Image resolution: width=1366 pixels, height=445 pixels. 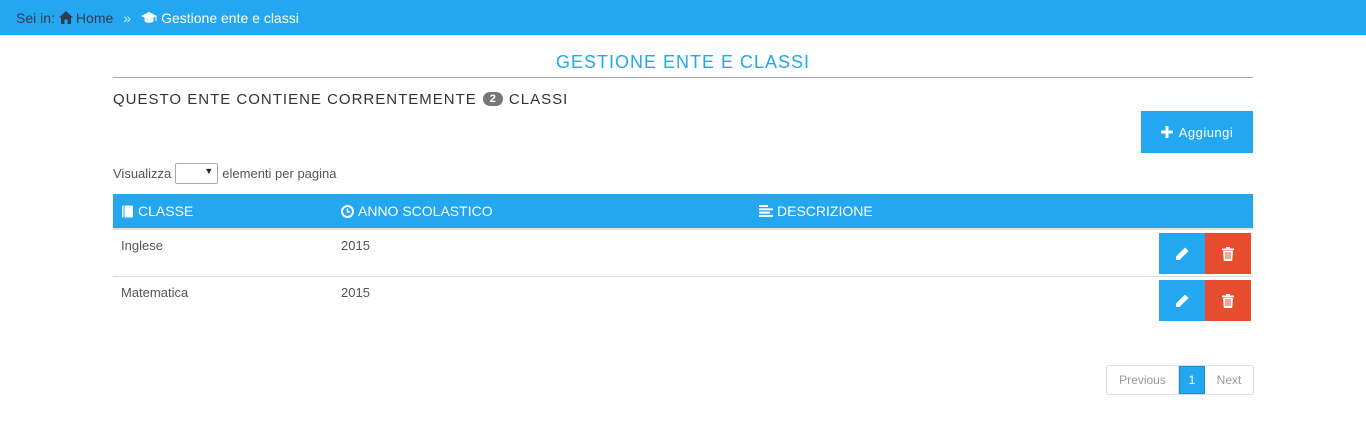 I want to click on home-icon, so click(x=65, y=17).